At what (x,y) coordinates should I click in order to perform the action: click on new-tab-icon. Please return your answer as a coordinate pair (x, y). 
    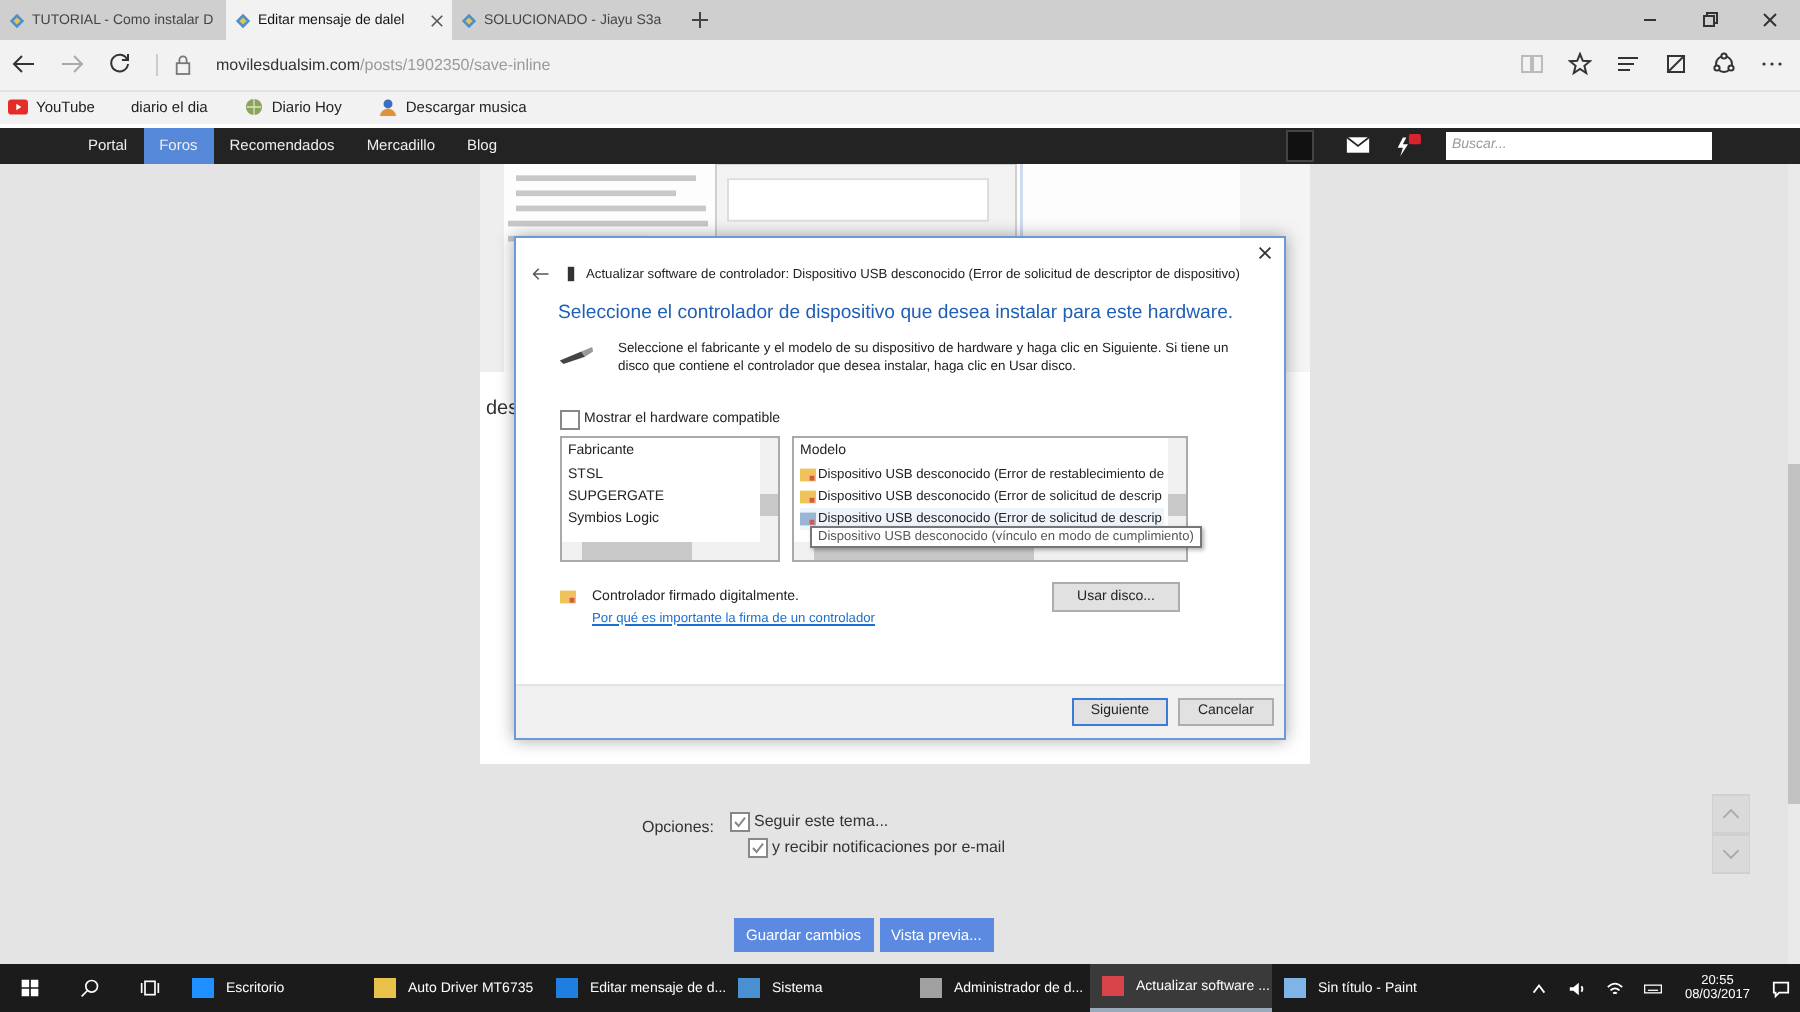
    Looking at the image, I should click on (700, 20).